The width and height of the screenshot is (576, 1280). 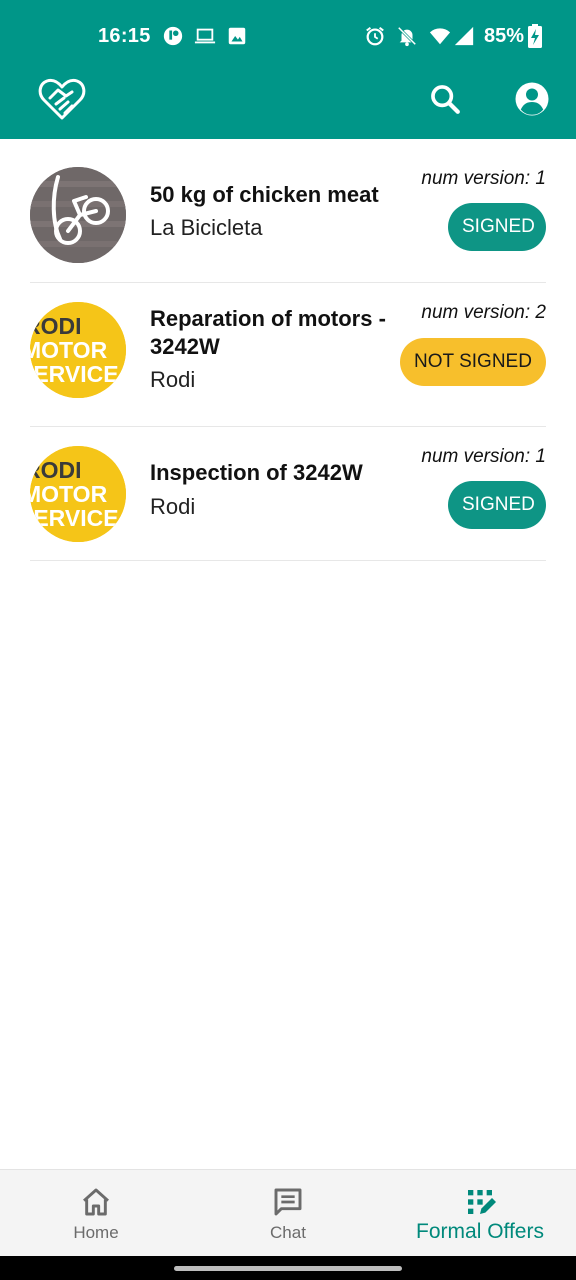 I want to click on status-badge: NOT SIGNED, so click(x=473, y=362).